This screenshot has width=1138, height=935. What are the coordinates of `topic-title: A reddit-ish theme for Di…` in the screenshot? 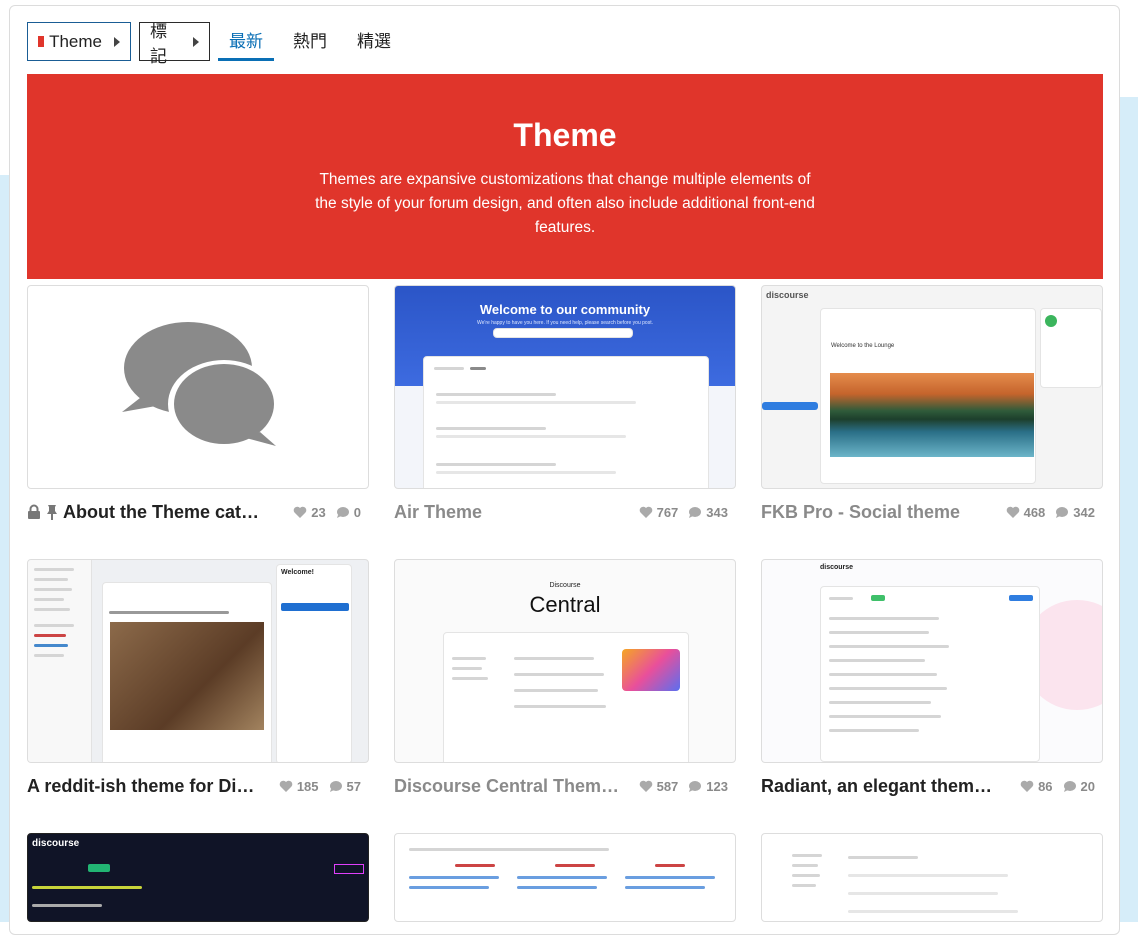 It's located at (140, 786).